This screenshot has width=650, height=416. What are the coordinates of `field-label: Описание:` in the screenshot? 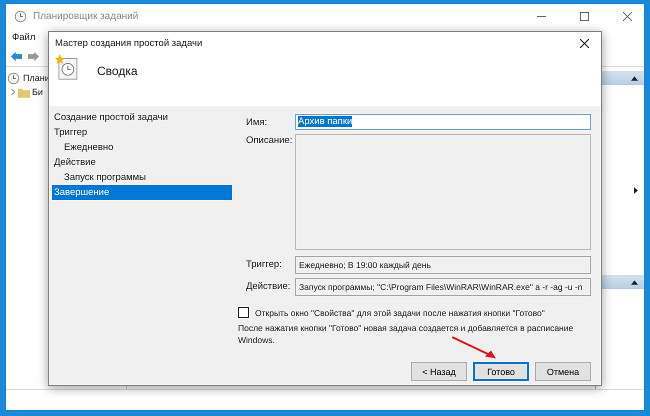 It's located at (270, 141).